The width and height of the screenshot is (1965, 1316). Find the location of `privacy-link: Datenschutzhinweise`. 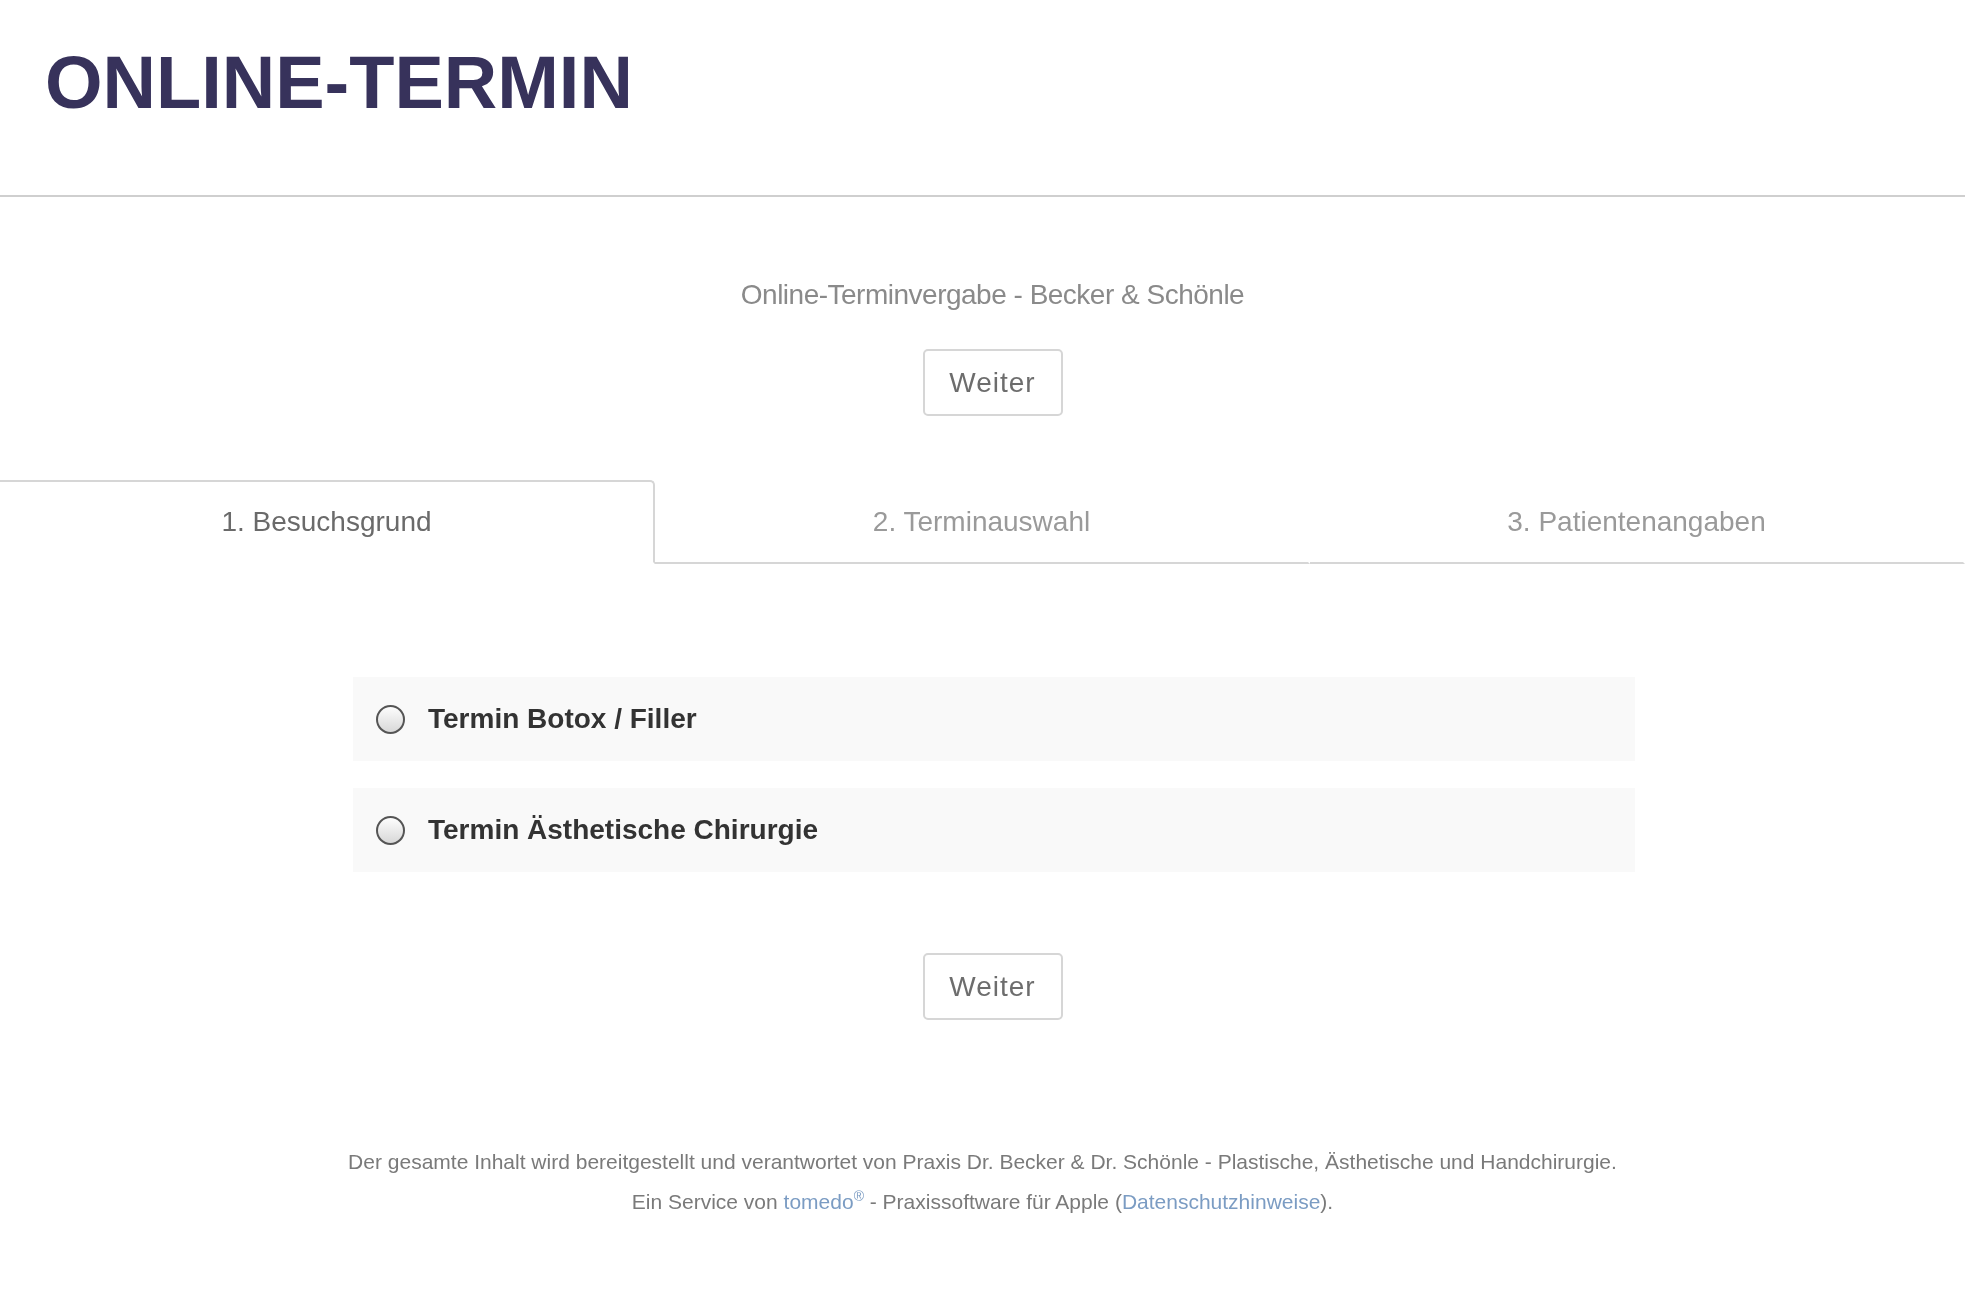

privacy-link: Datenschutzhinweise is located at coordinates (1221, 1201).